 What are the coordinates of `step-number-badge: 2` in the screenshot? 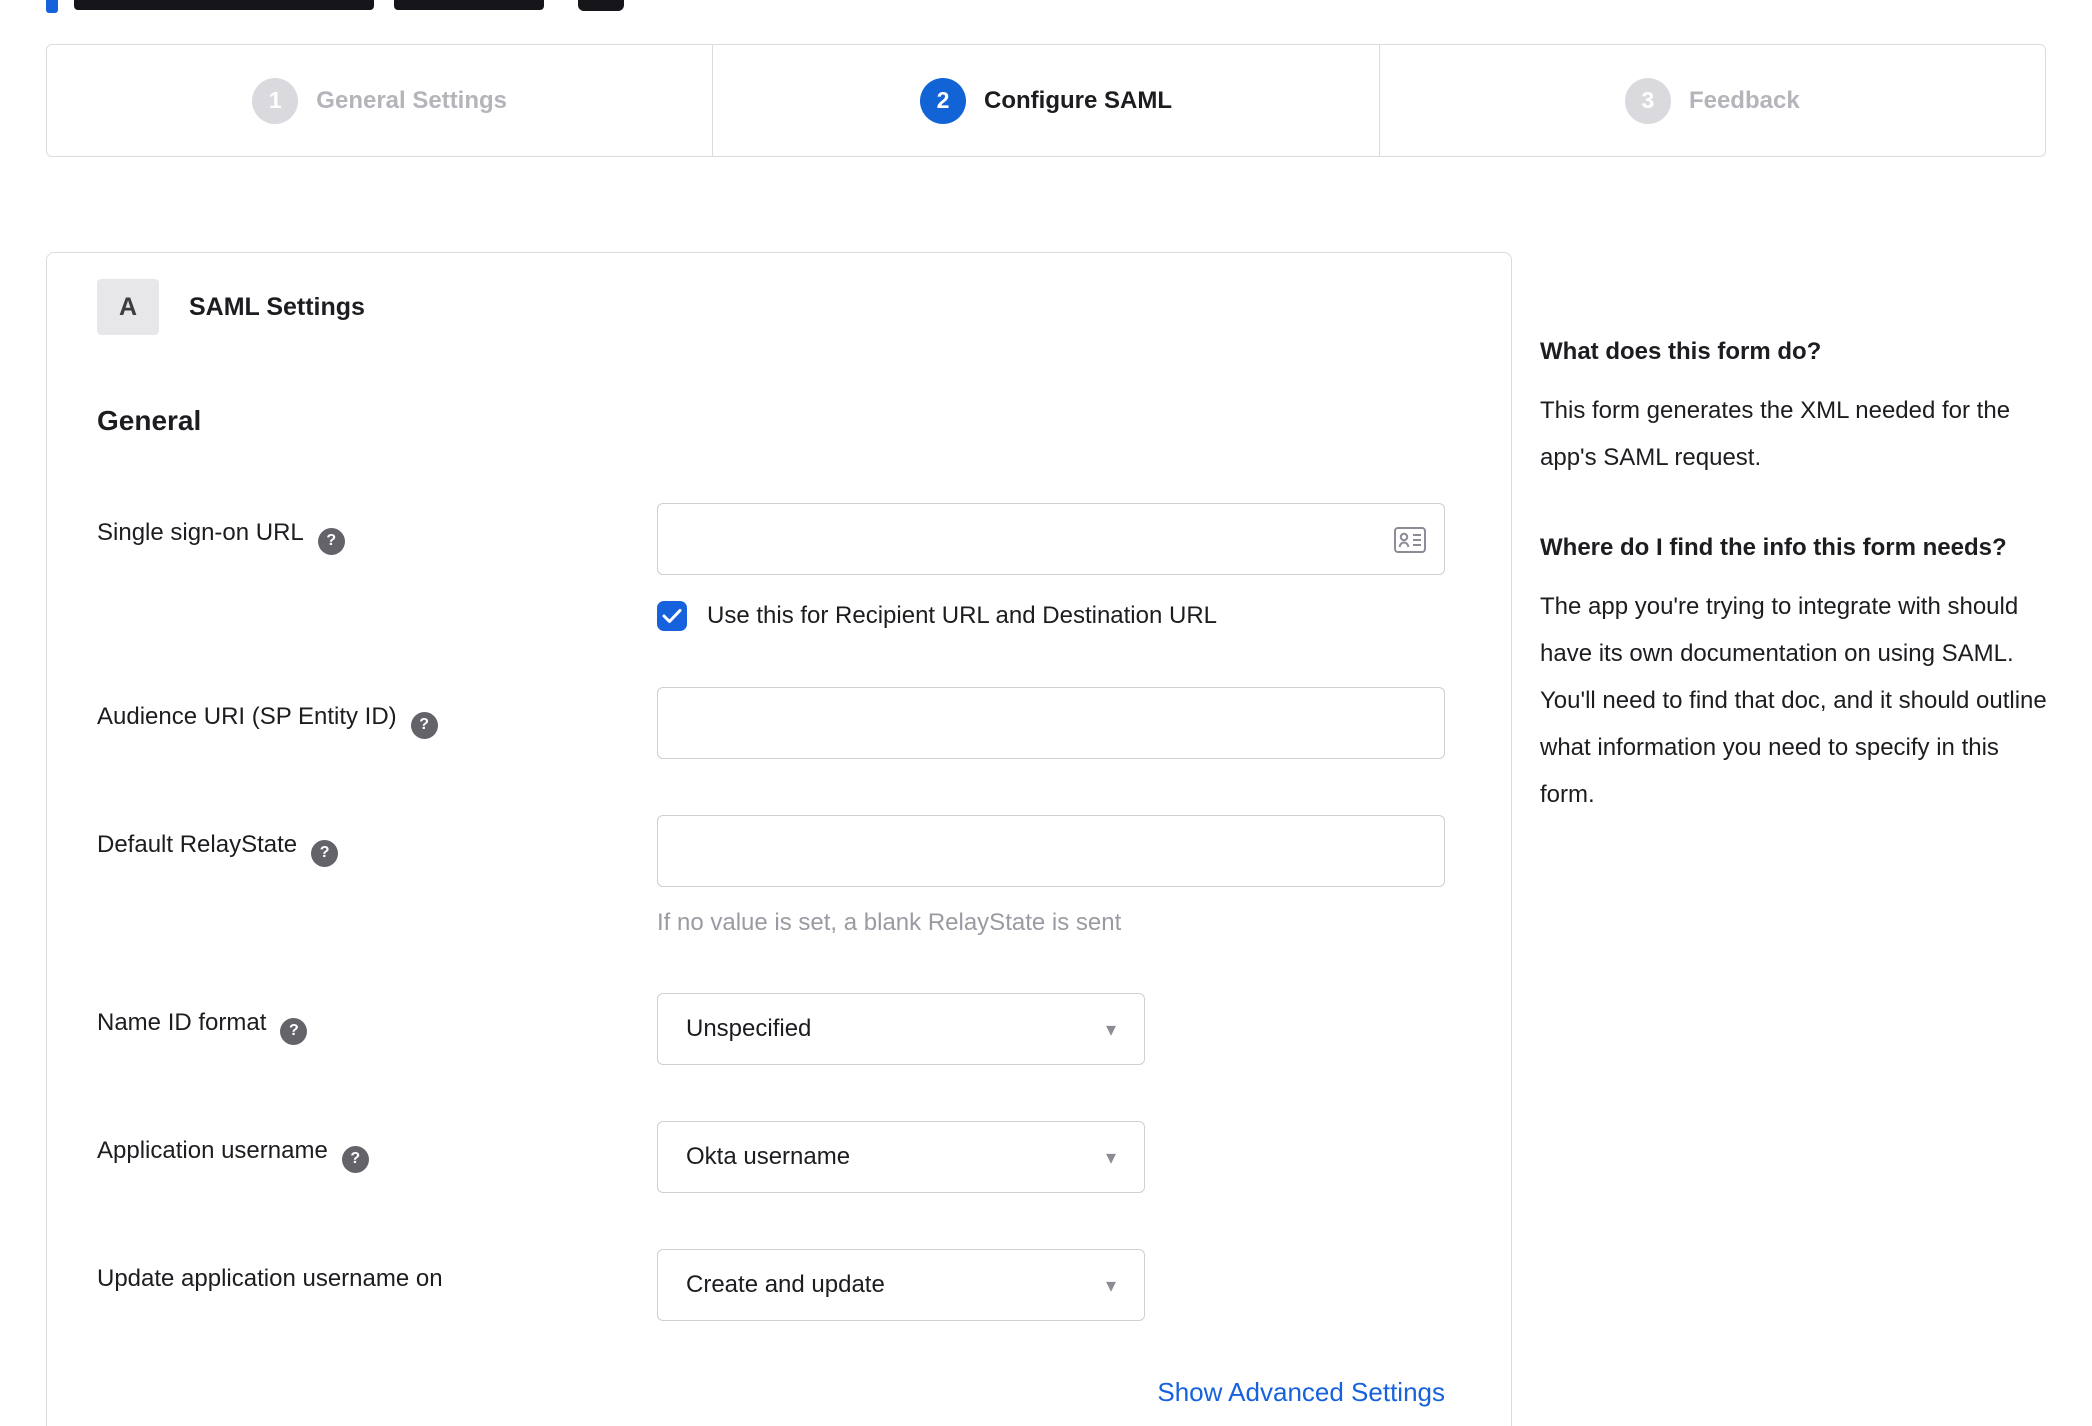 It's located at (943, 100).